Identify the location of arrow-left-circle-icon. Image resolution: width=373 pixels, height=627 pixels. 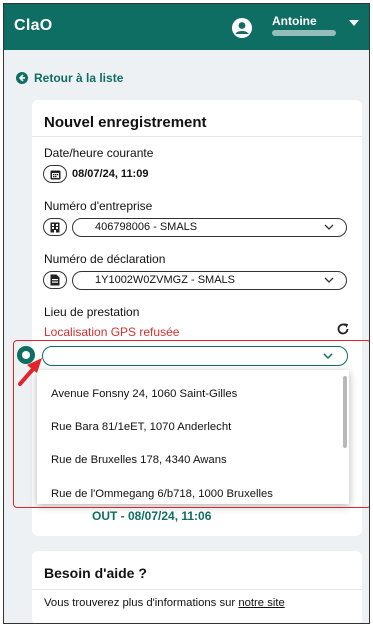
(22, 78).